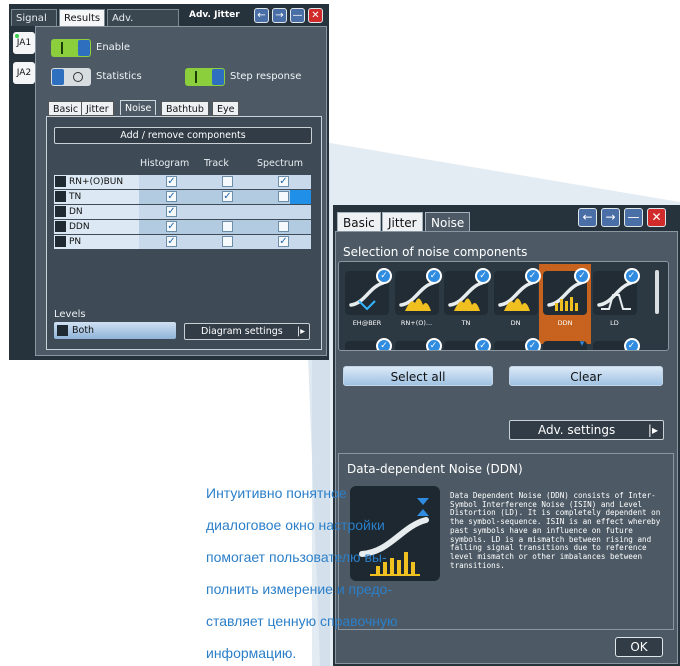 This screenshot has width=680, height=666. What do you see at coordinates (616, 304) in the screenshot?
I see `component-tile: ✓ LD` at bounding box center [616, 304].